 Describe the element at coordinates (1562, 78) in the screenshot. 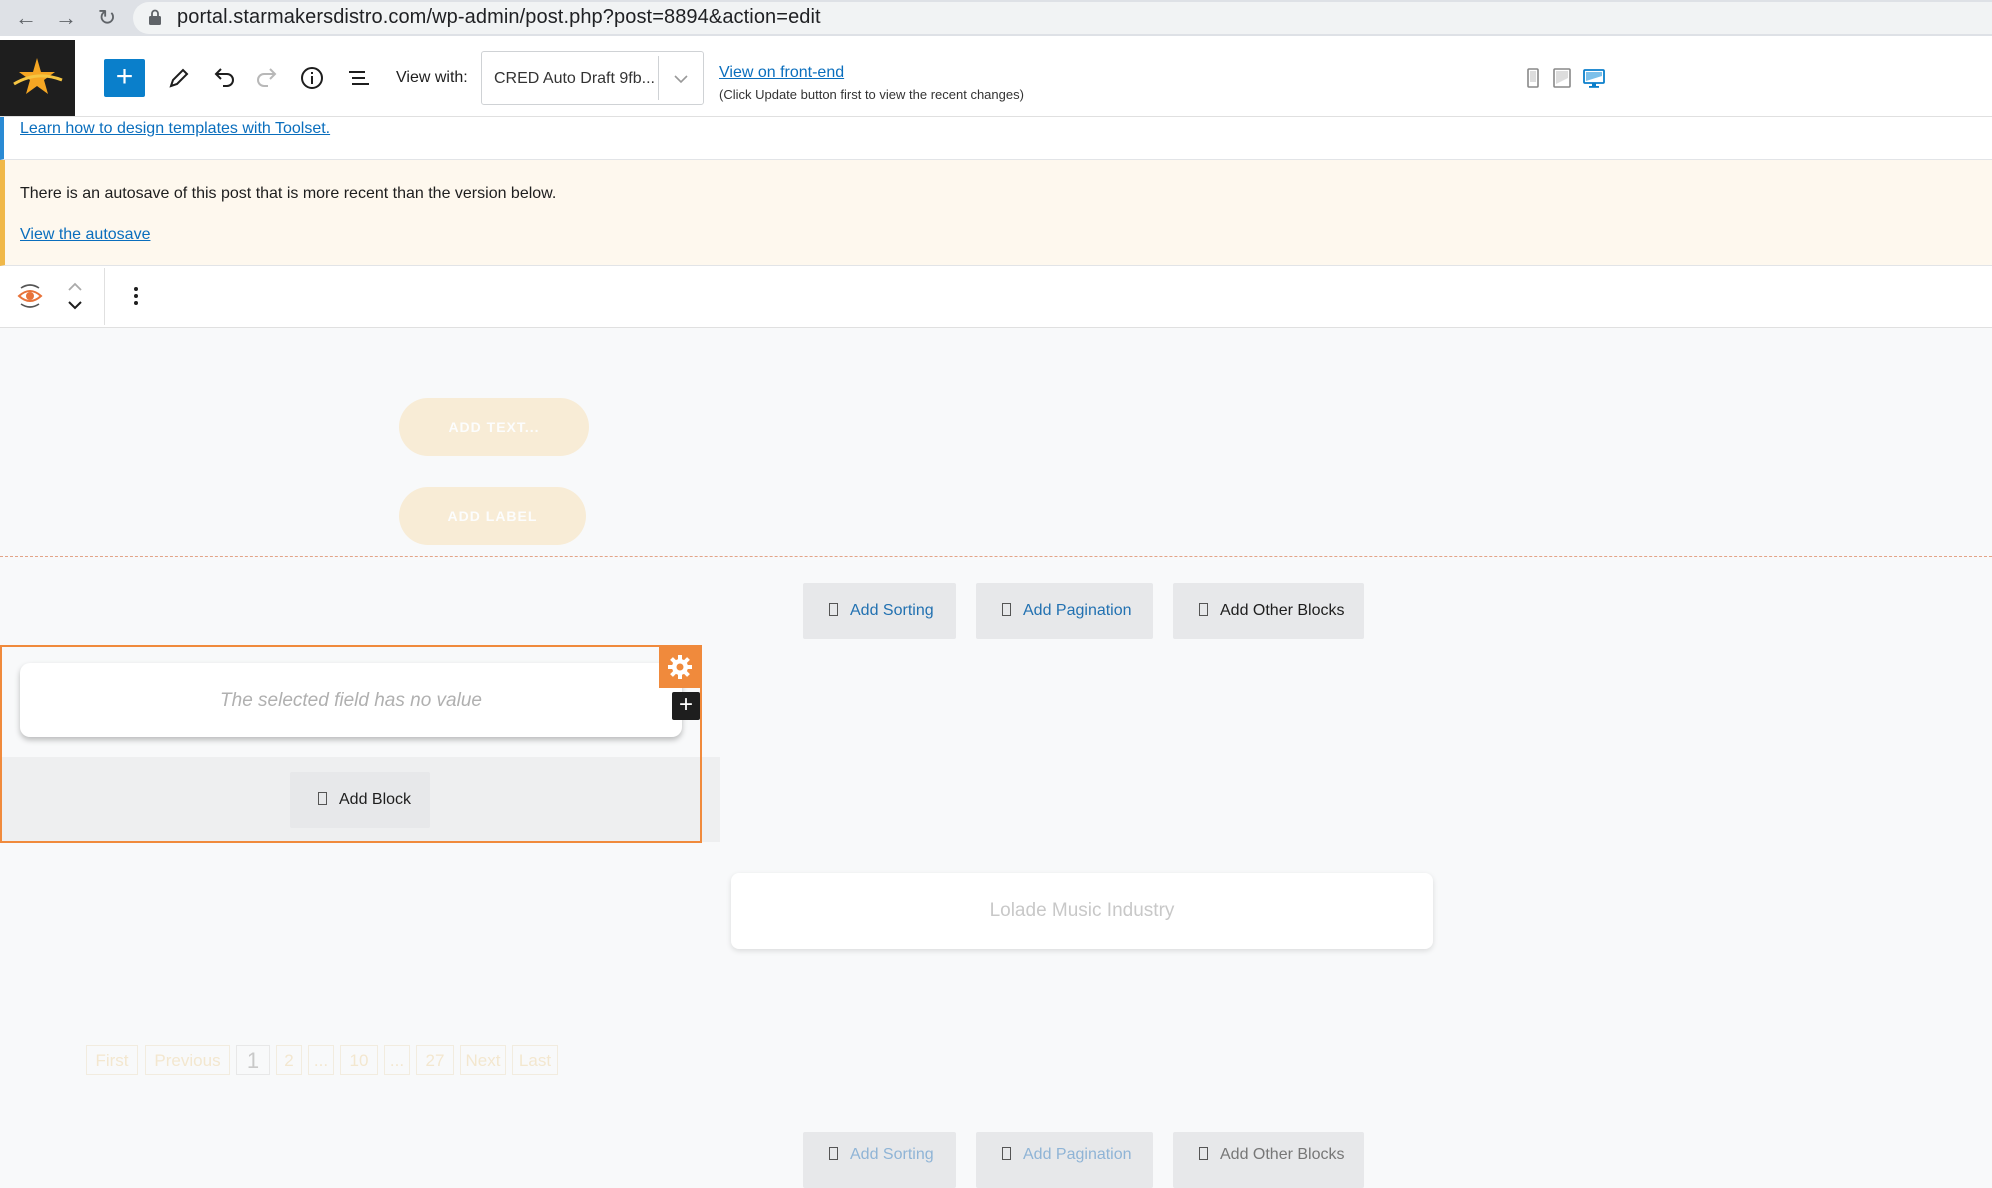

I see `tablet-preview-icon` at that location.